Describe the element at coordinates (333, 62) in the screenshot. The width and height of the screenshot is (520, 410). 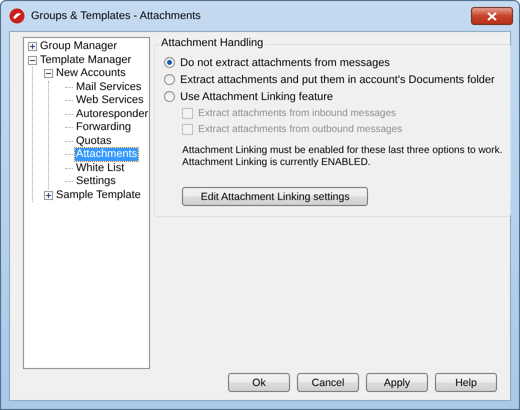
I see `radio-option: Do not extract attachments from messages` at that location.